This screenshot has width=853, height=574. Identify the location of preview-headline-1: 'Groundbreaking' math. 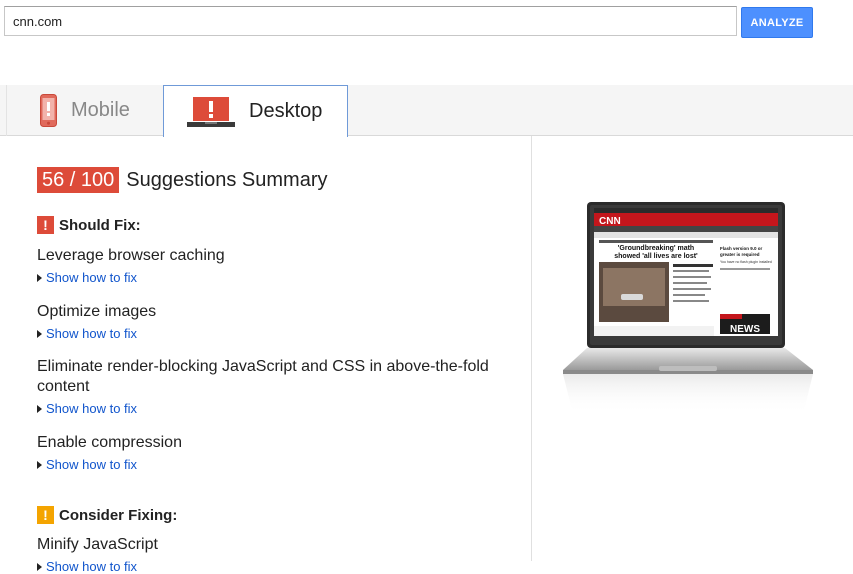
(656, 248).